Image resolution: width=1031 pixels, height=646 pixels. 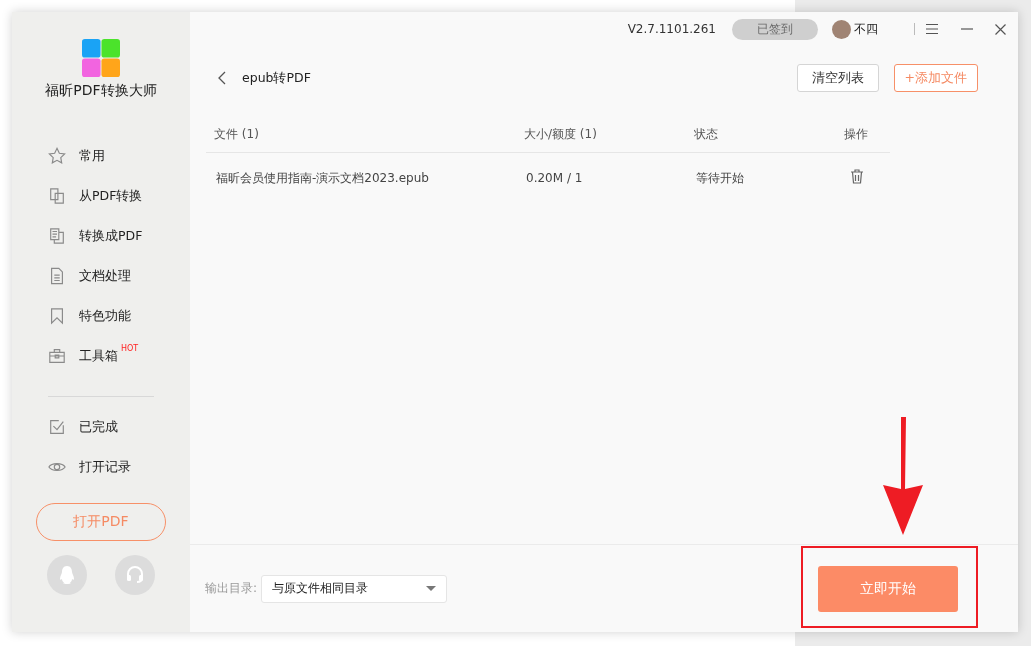 What do you see at coordinates (105, 316) in the screenshot?
I see `nav-label: 特色功能` at bounding box center [105, 316].